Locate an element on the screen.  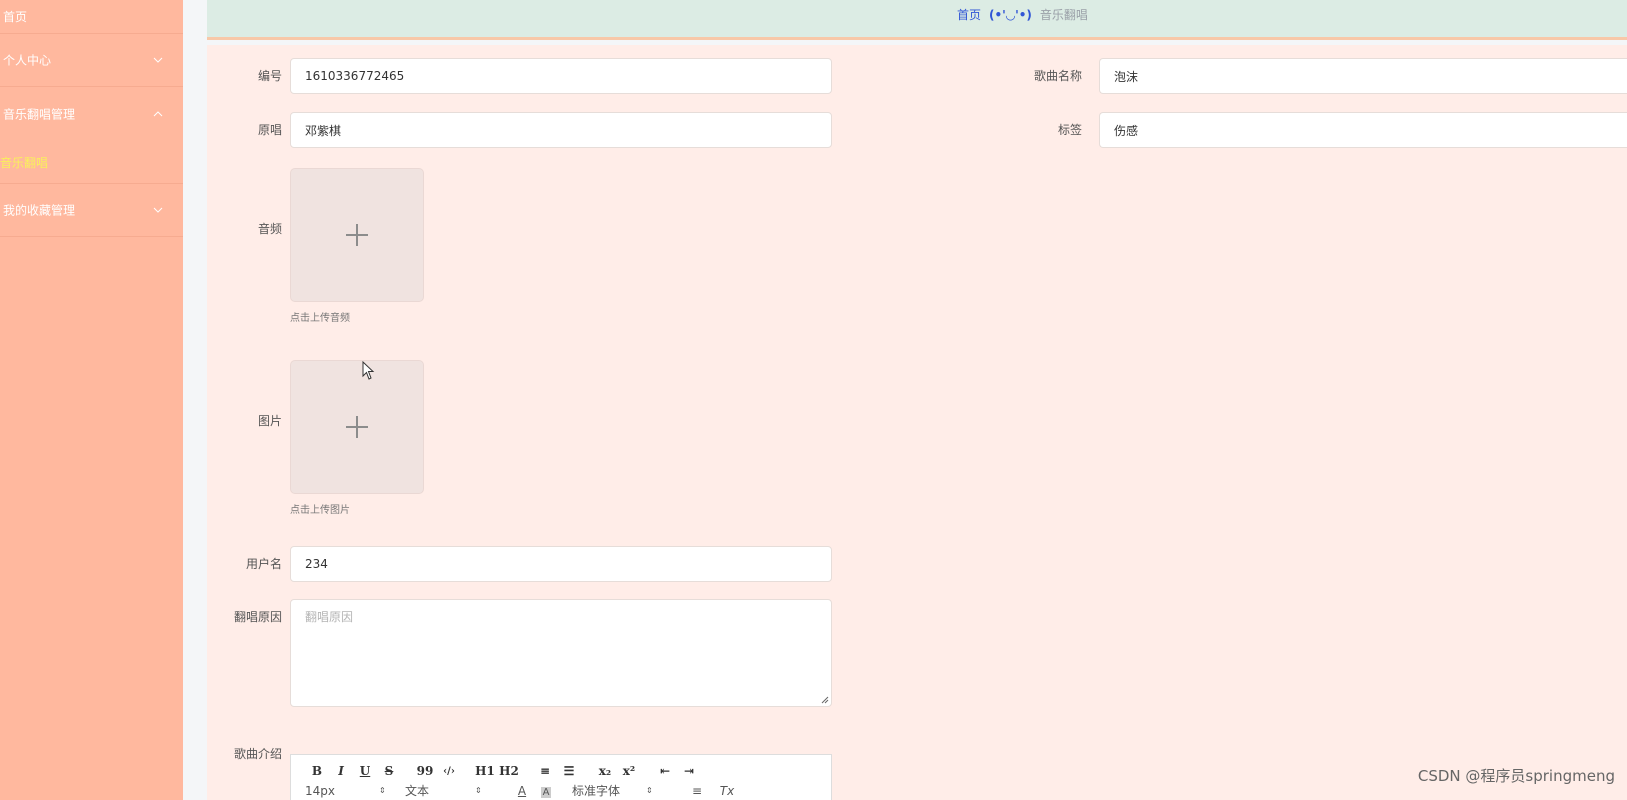
text-type-select: 文本 ⇕ is located at coordinates (457, 790).